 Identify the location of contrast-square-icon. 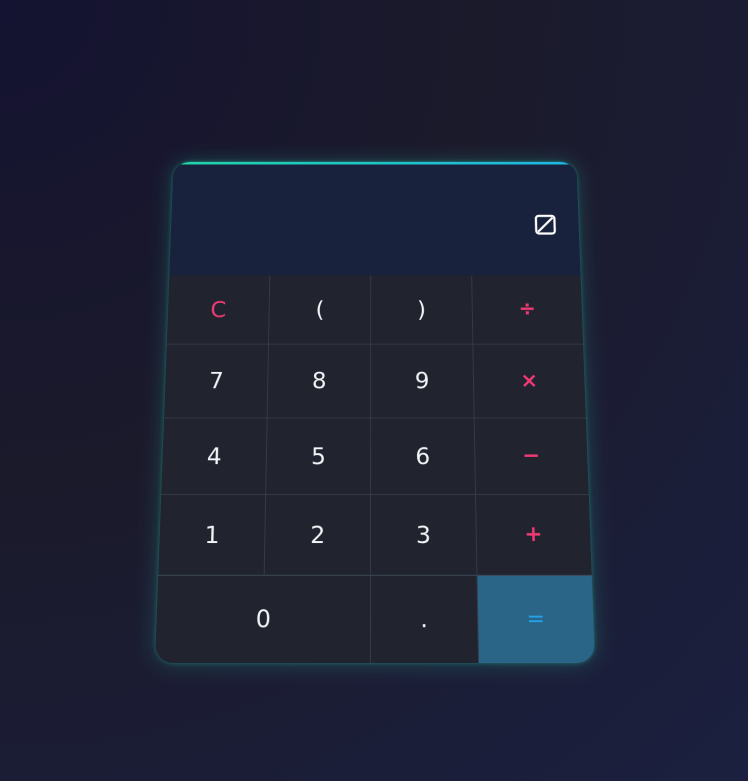
(545, 224).